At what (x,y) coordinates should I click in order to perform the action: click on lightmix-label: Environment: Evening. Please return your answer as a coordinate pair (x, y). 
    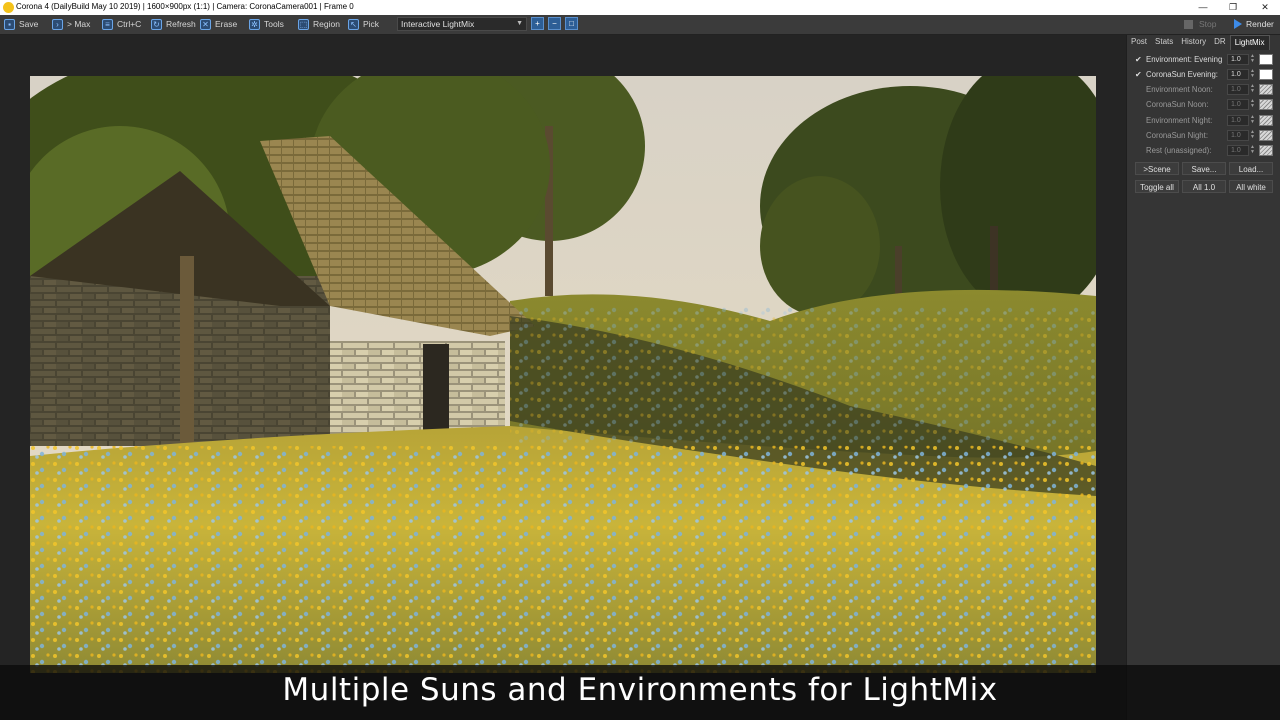
    Looking at the image, I should click on (1184, 59).